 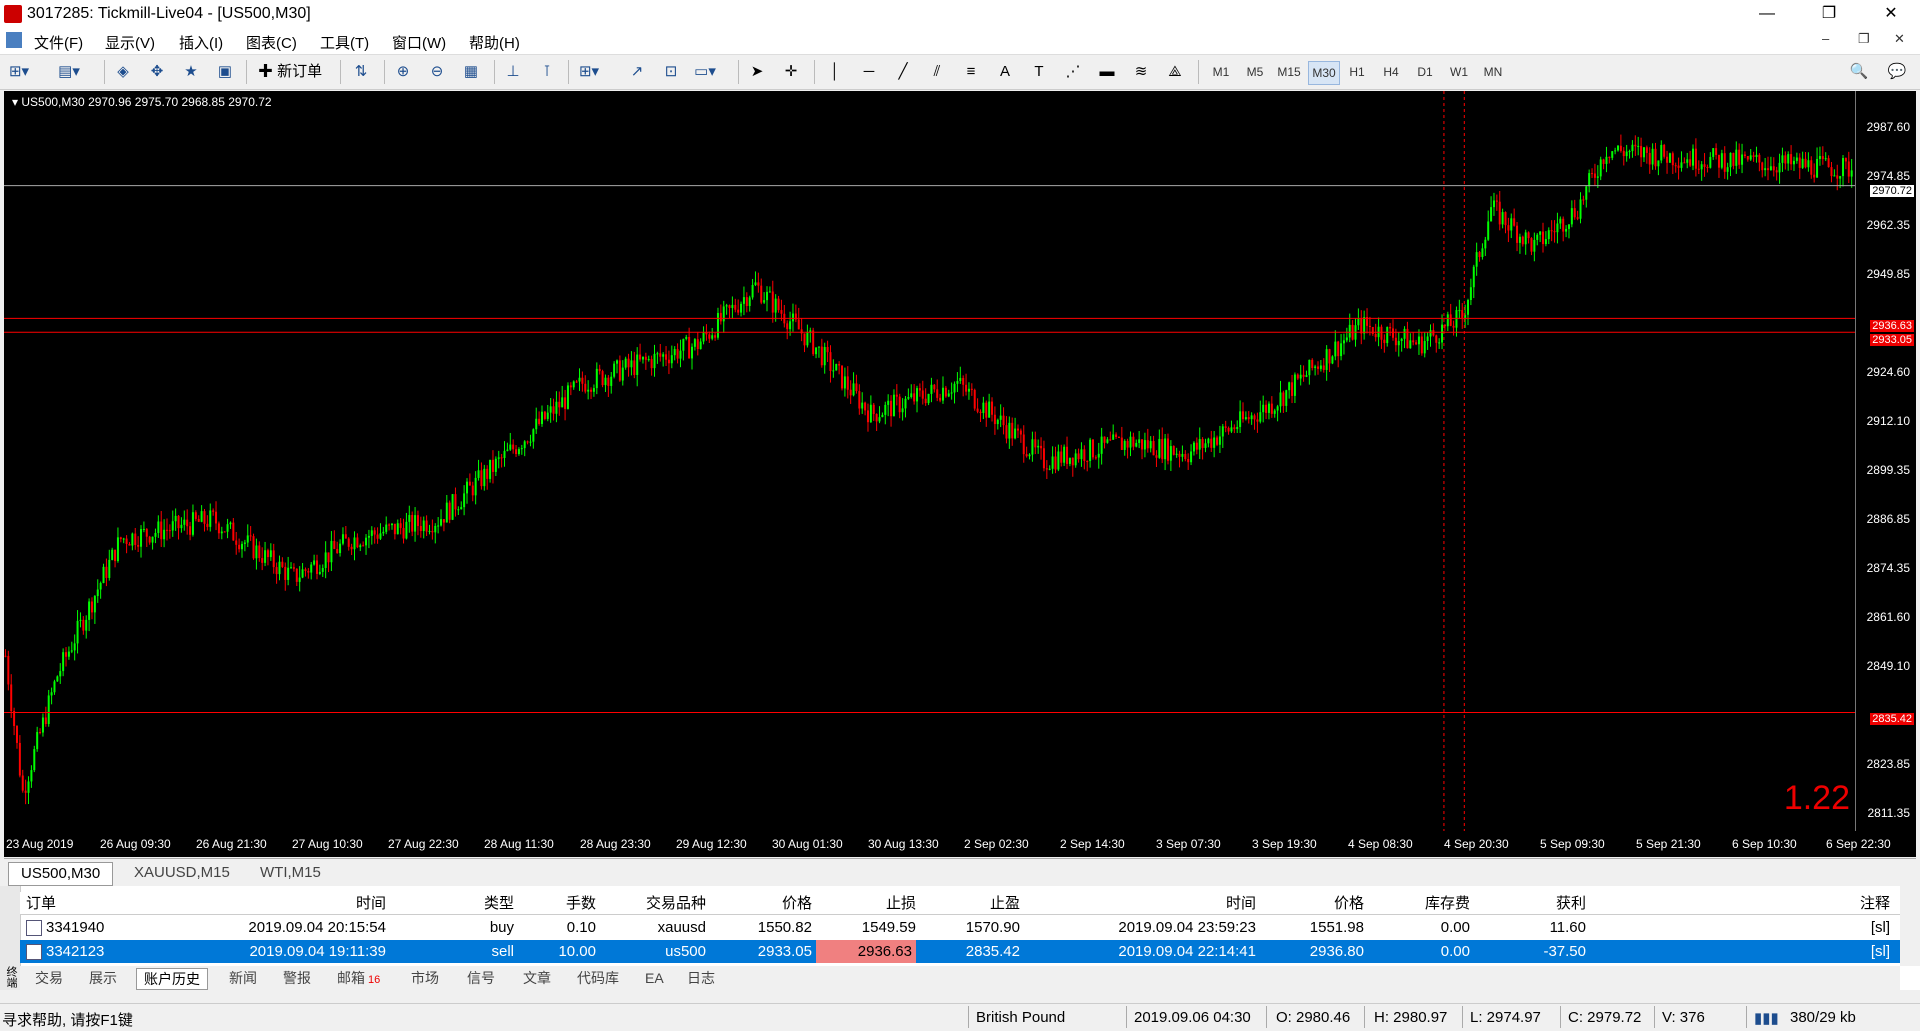 I want to click on terminal-icon: ▣, so click(x=225, y=72).